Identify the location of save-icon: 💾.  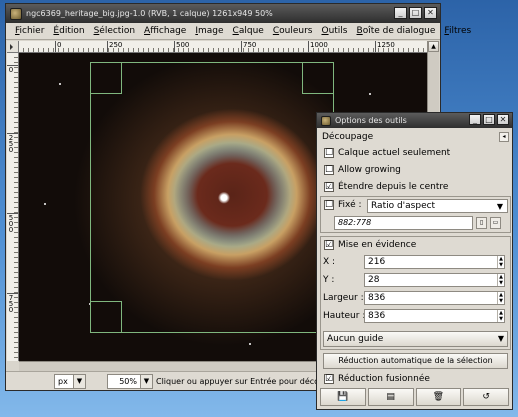
(343, 397).